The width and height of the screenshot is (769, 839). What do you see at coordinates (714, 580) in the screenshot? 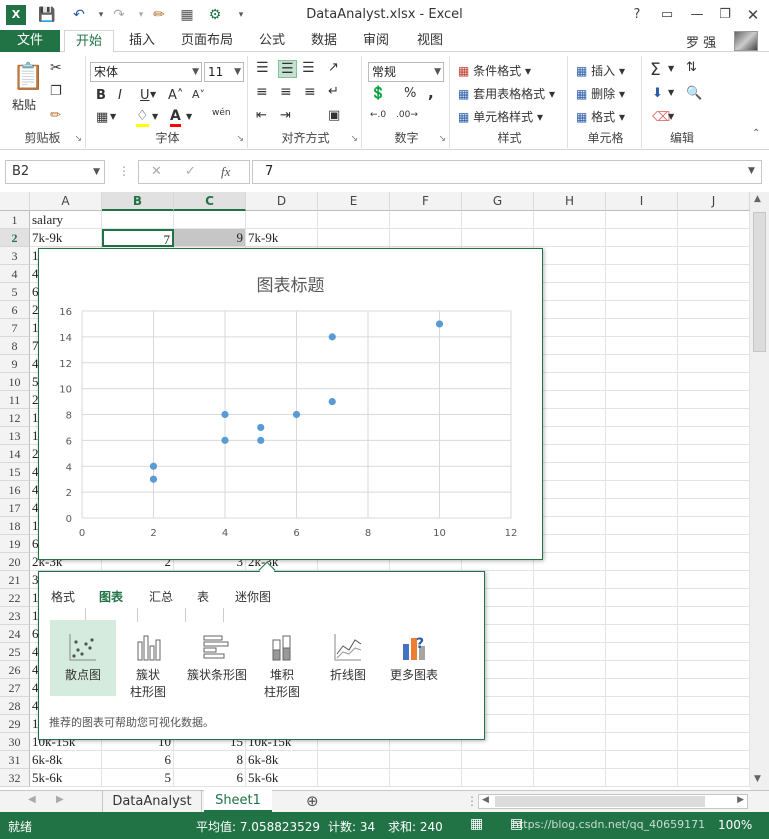
I see `cell-j21` at bounding box center [714, 580].